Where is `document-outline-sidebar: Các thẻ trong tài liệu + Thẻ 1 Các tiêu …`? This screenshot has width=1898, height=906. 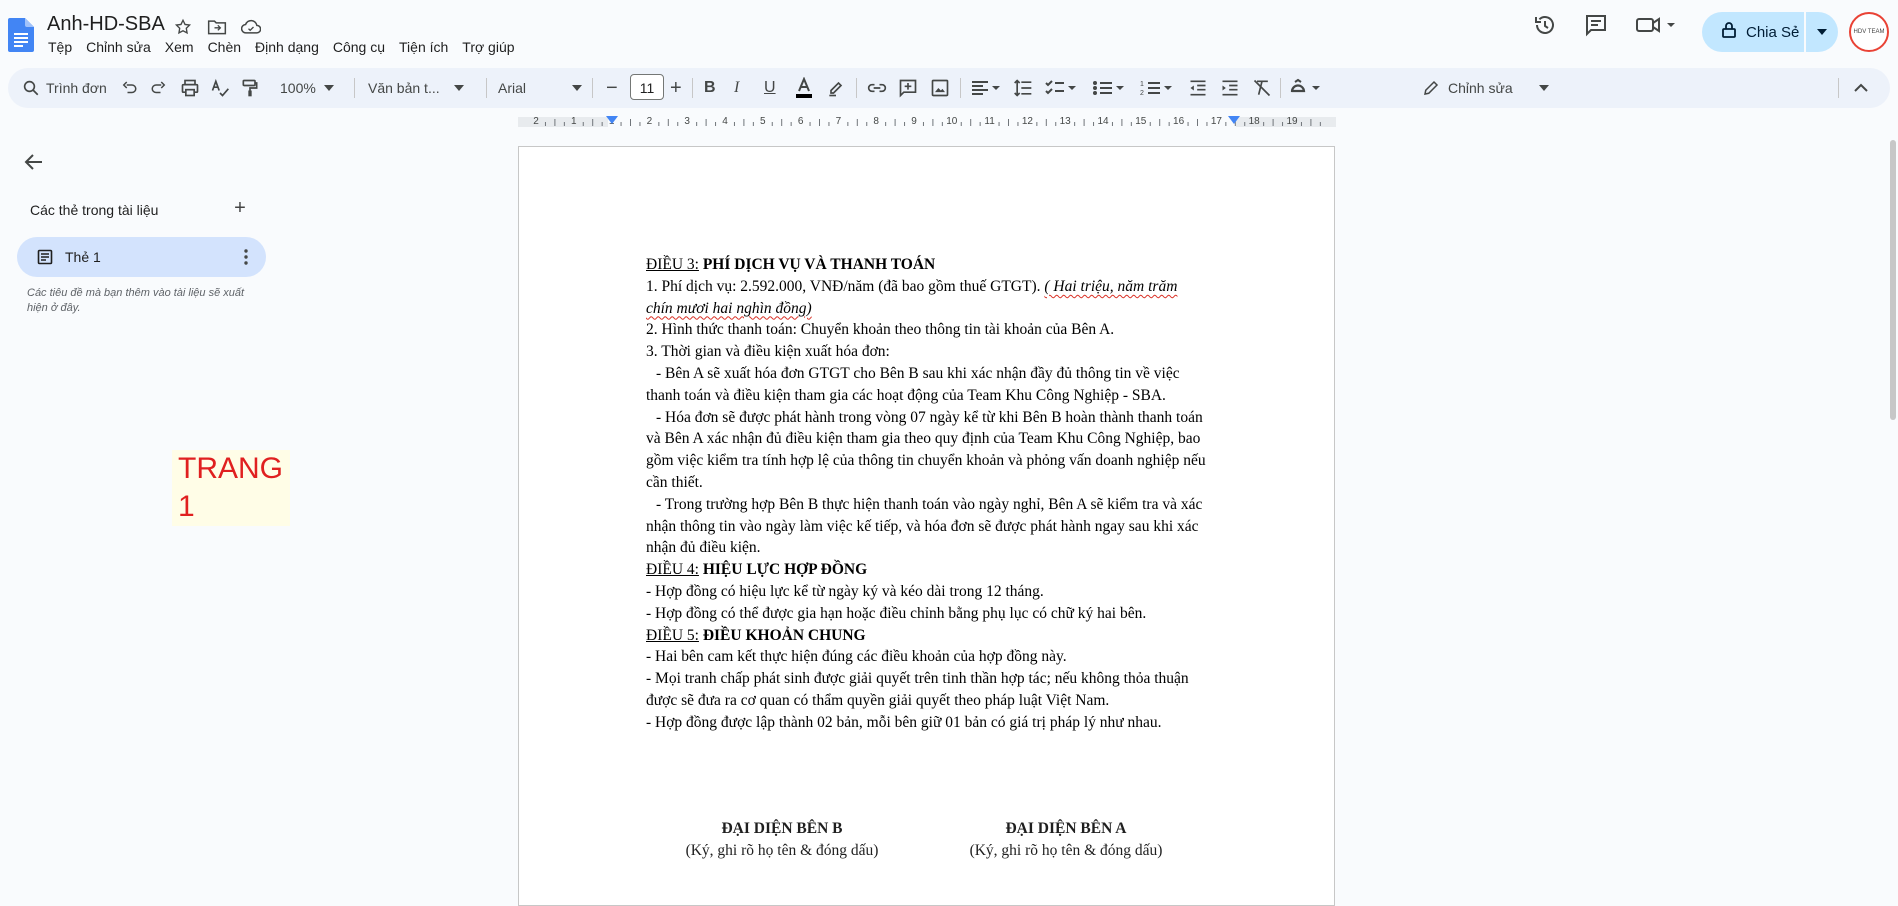
document-outline-sidebar: Các thẻ trong tài liệu + Thẻ 1 Các tiêu … is located at coordinates (145, 507).